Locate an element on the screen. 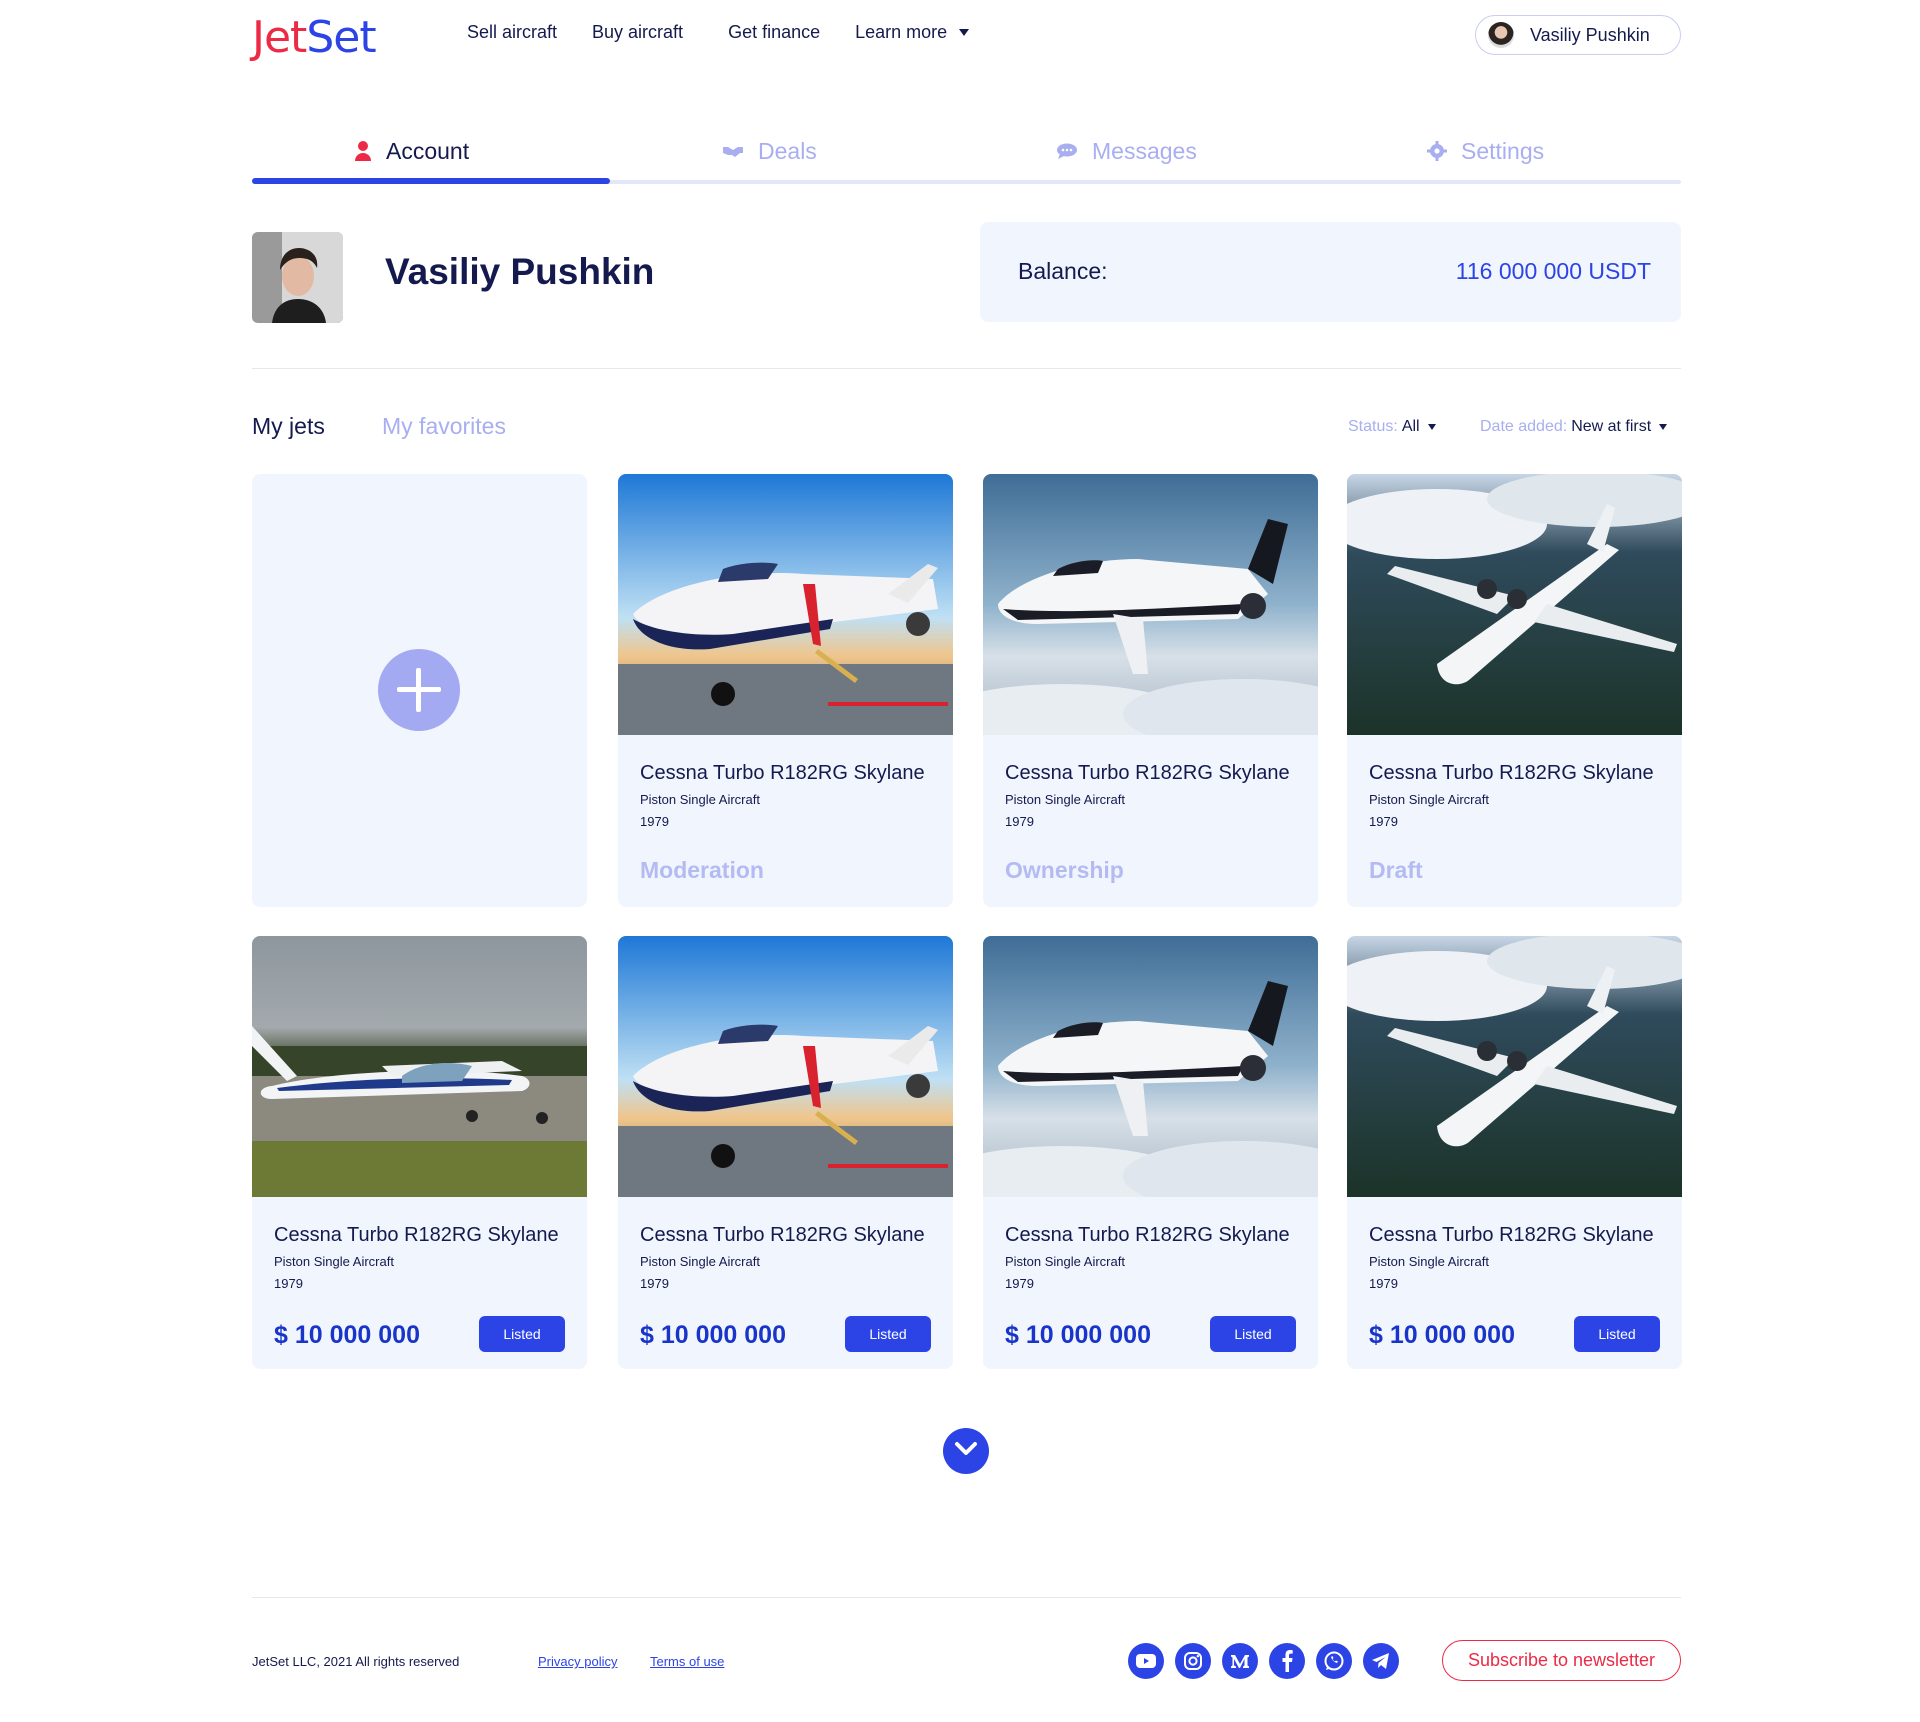  user-menu-button: Vasiliy Pushkin is located at coordinates (1578, 35).